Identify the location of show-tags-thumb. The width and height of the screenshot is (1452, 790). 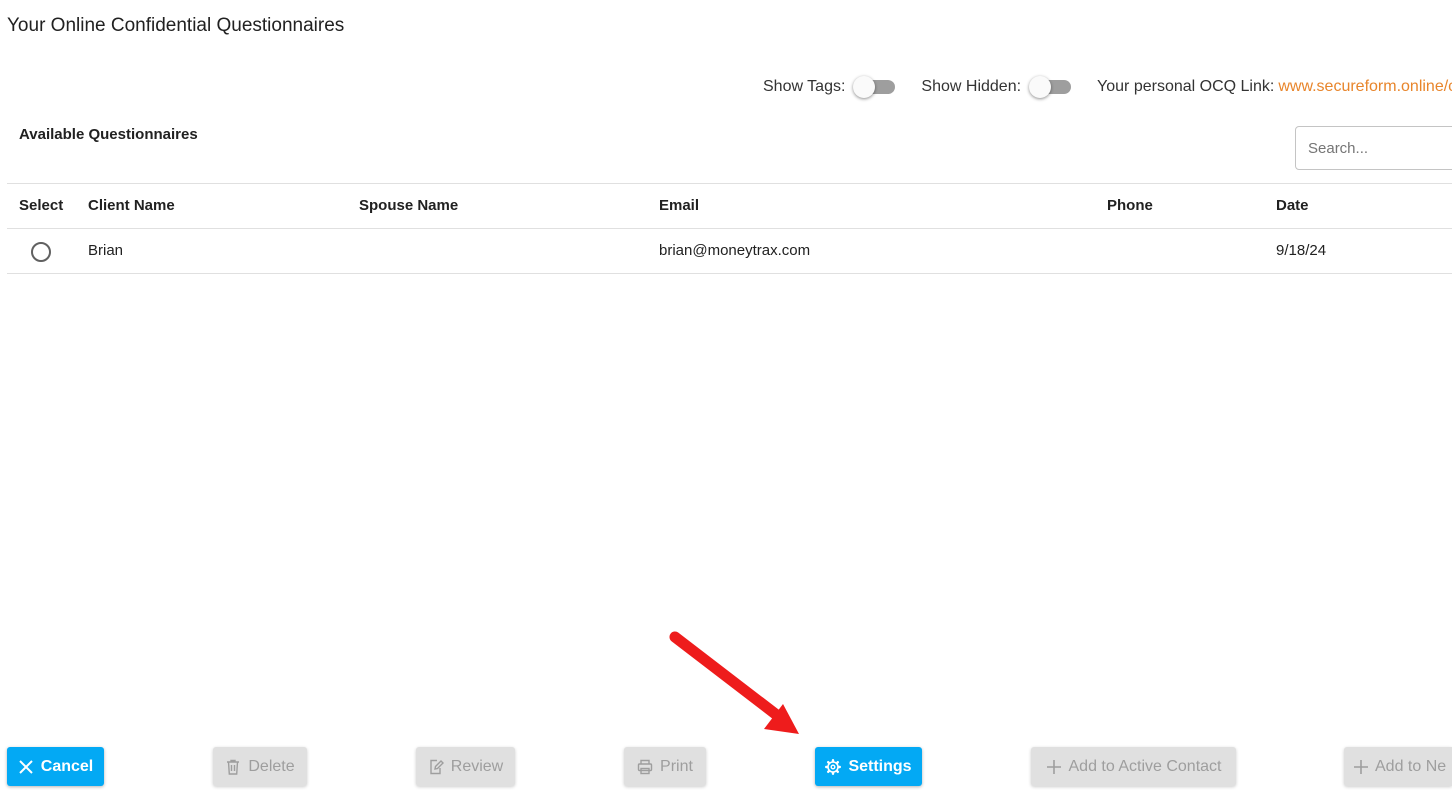
(864, 87).